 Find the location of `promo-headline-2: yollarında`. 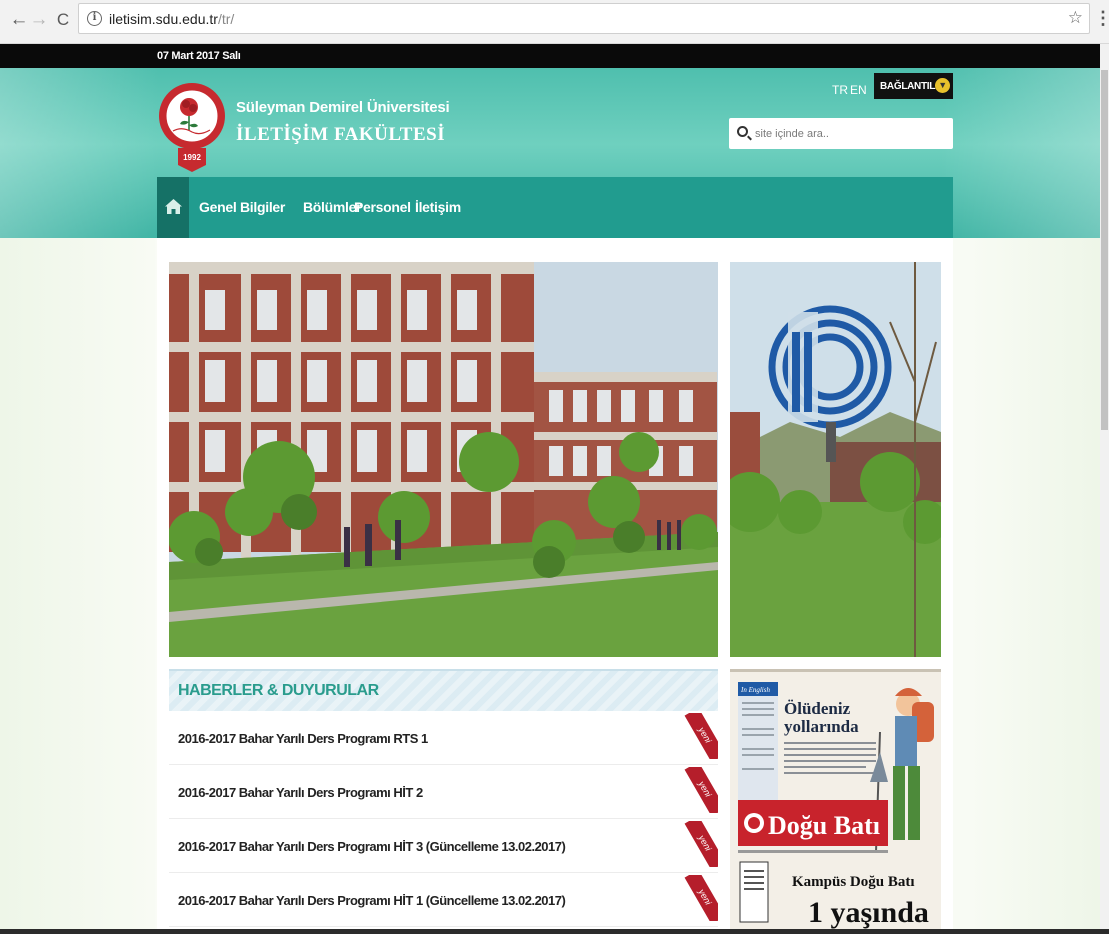

promo-headline-2: yollarında is located at coordinates (821, 726).